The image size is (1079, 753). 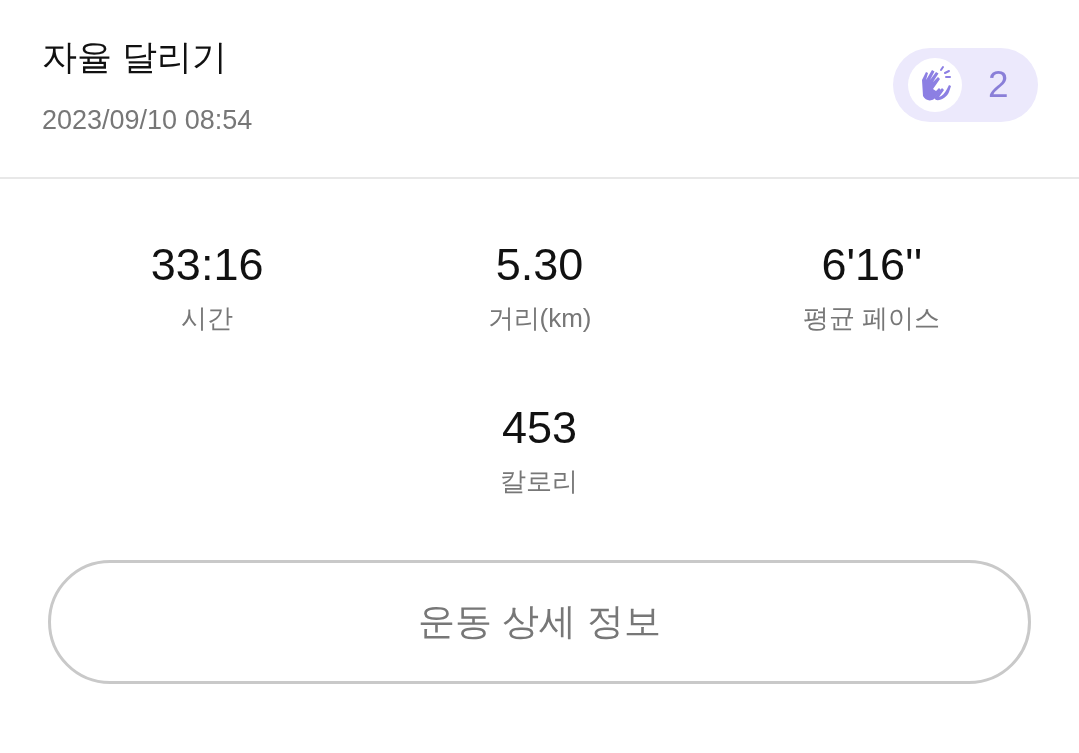 What do you see at coordinates (998, 85) in the screenshot?
I see `clap-count: 2` at bounding box center [998, 85].